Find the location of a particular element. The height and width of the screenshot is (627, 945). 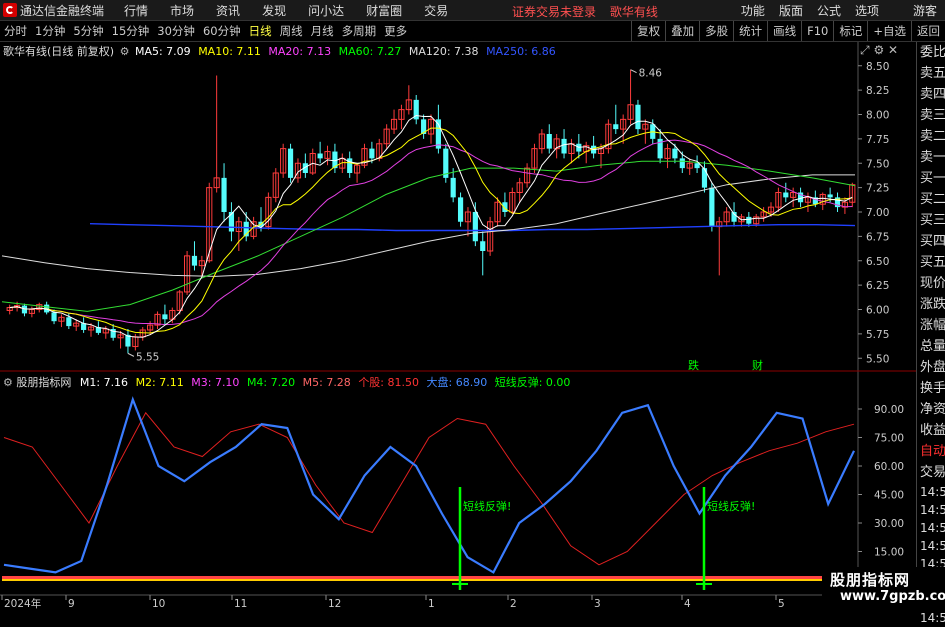

menu-jiaoyi: 交易 is located at coordinates (436, 10).